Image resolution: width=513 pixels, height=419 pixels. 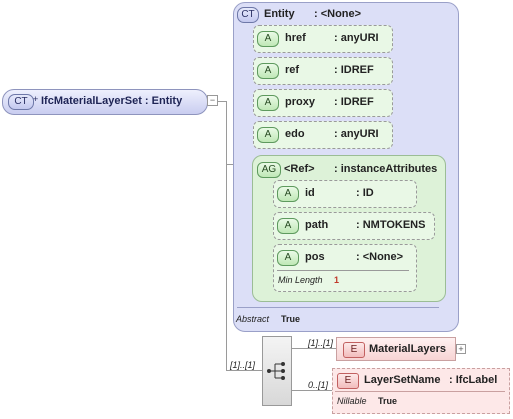 I want to click on facet-label: Min Length, so click(x=300, y=280).